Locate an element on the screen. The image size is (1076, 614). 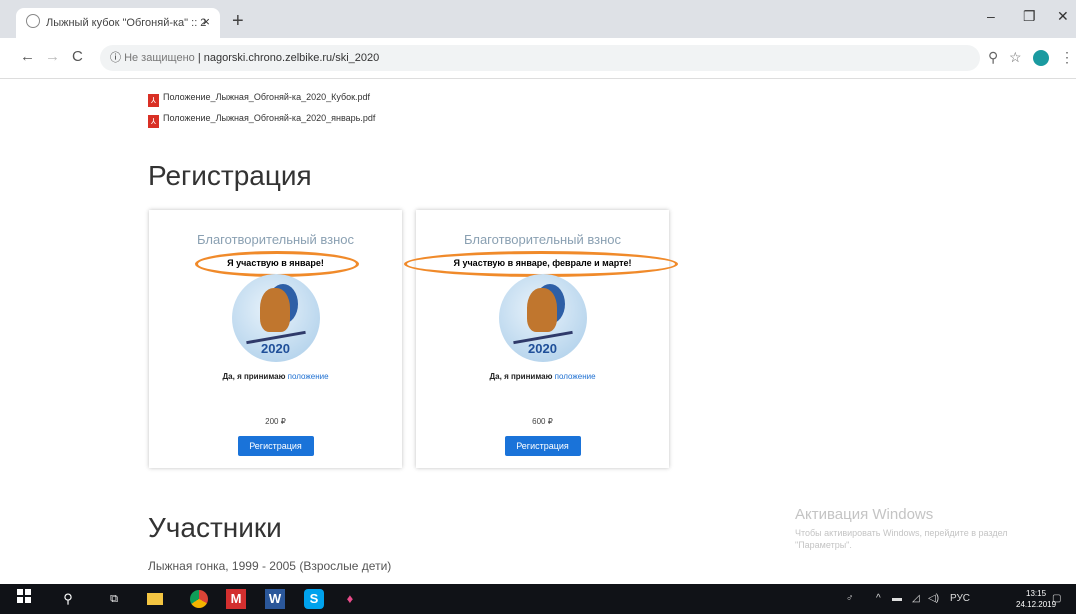
people-icon: ♂ is located at coordinates (850, 598).